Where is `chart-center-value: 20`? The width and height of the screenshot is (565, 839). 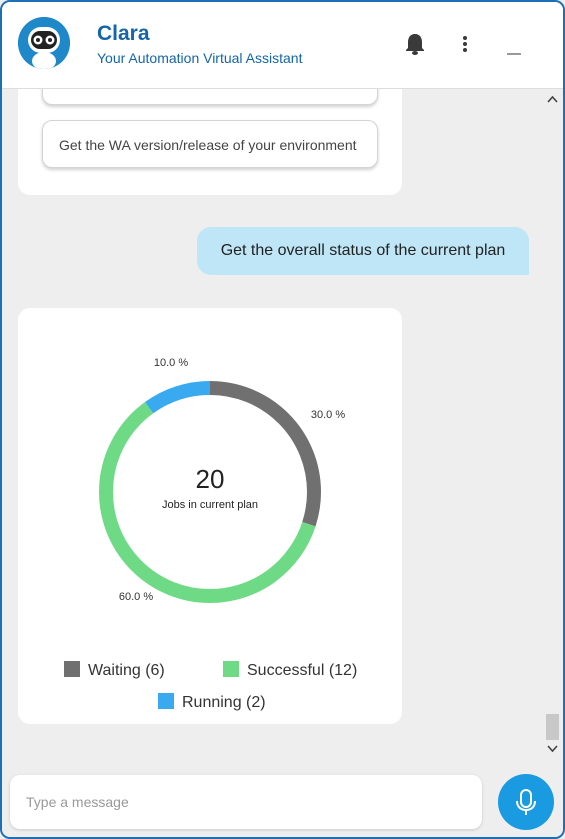 chart-center-value: 20 is located at coordinates (210, 479).